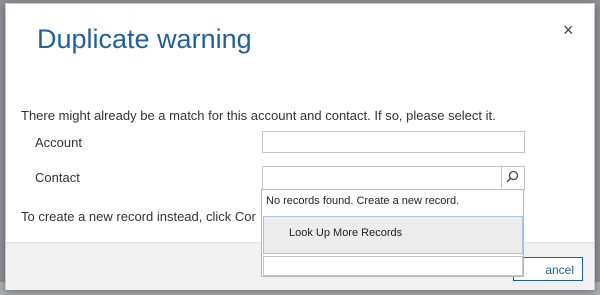  I want to click on lookup-search-button, so click(512, 176).